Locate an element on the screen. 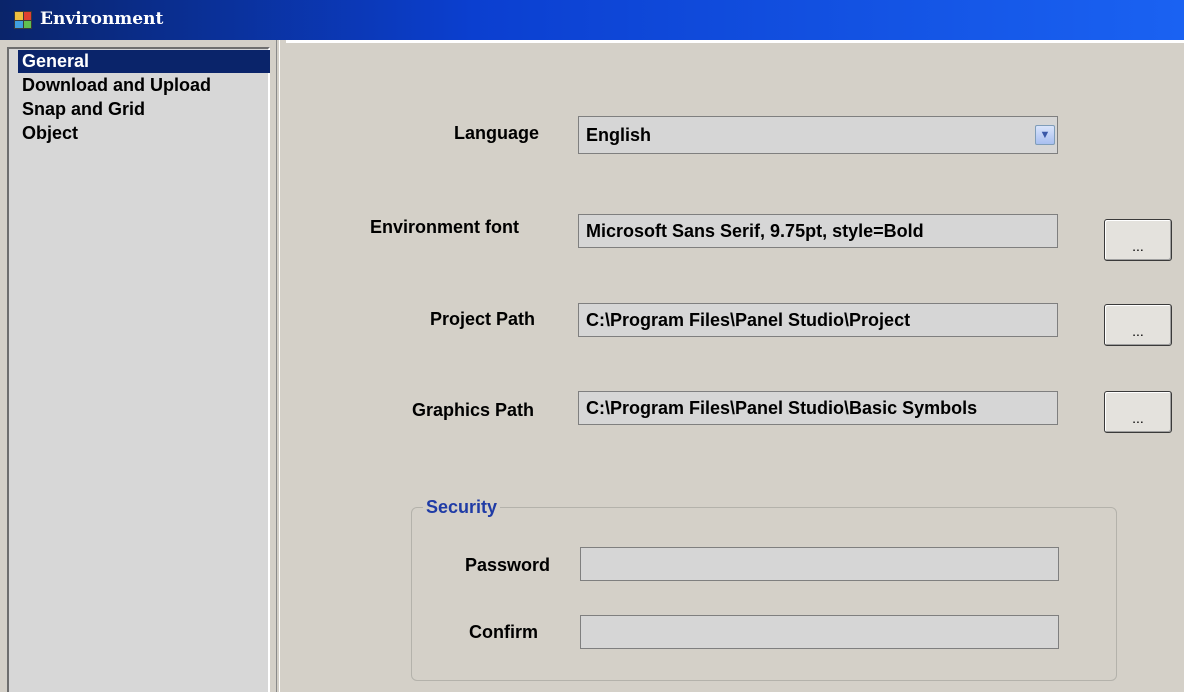 This screenshot has width=1184, height=692. language-label: Language is located at coordinates (497, 133).